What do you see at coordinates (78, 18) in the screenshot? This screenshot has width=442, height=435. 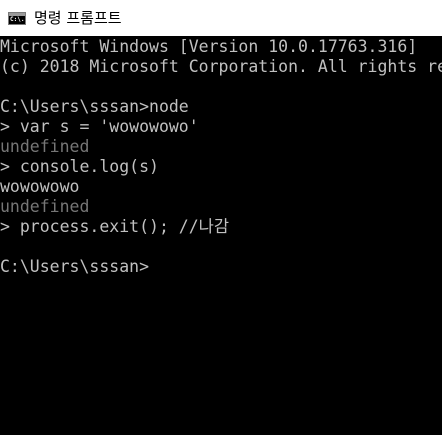 I see `window-title: 명령 프롬프트` at bounding box center [78, 18].